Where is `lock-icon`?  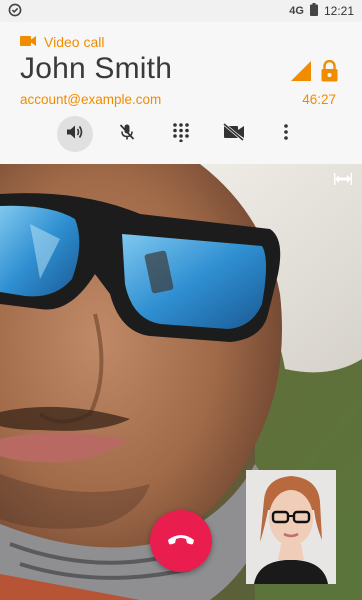
lock-icon is located at coordinates (329, 73).